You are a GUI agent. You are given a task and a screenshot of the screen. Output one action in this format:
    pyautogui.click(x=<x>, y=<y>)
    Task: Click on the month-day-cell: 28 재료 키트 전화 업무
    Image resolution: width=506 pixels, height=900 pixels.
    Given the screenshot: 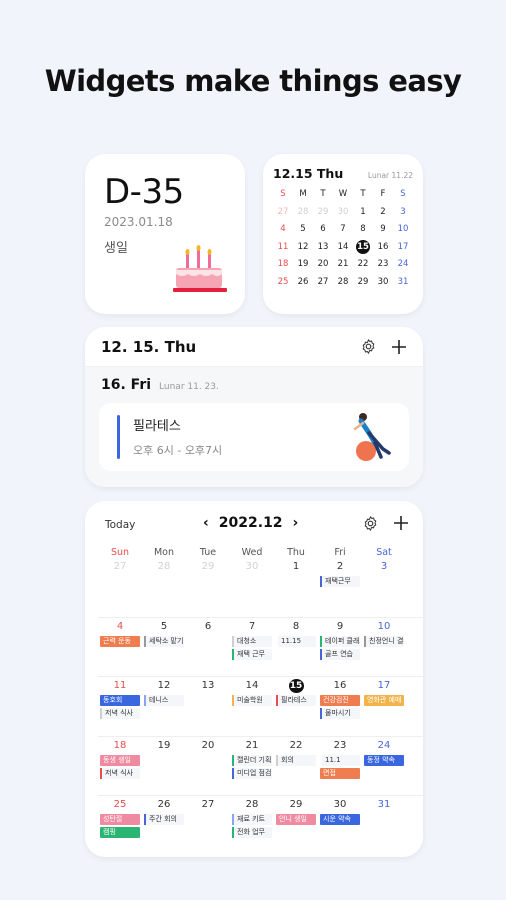 What is the action you would take?
    pyautogui.click(x=252, y=826)
    